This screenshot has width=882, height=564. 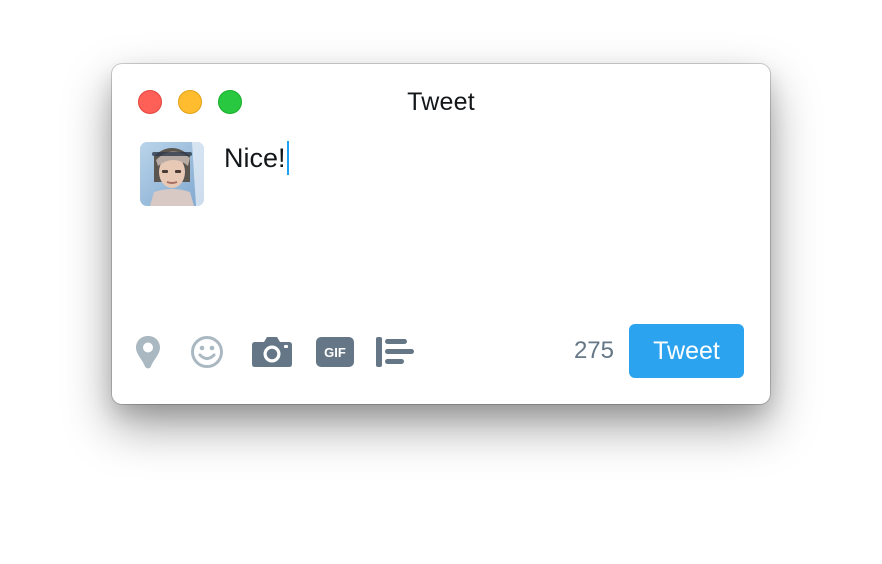 I want to click on location-pin-icon, so click(x=148, y=352).